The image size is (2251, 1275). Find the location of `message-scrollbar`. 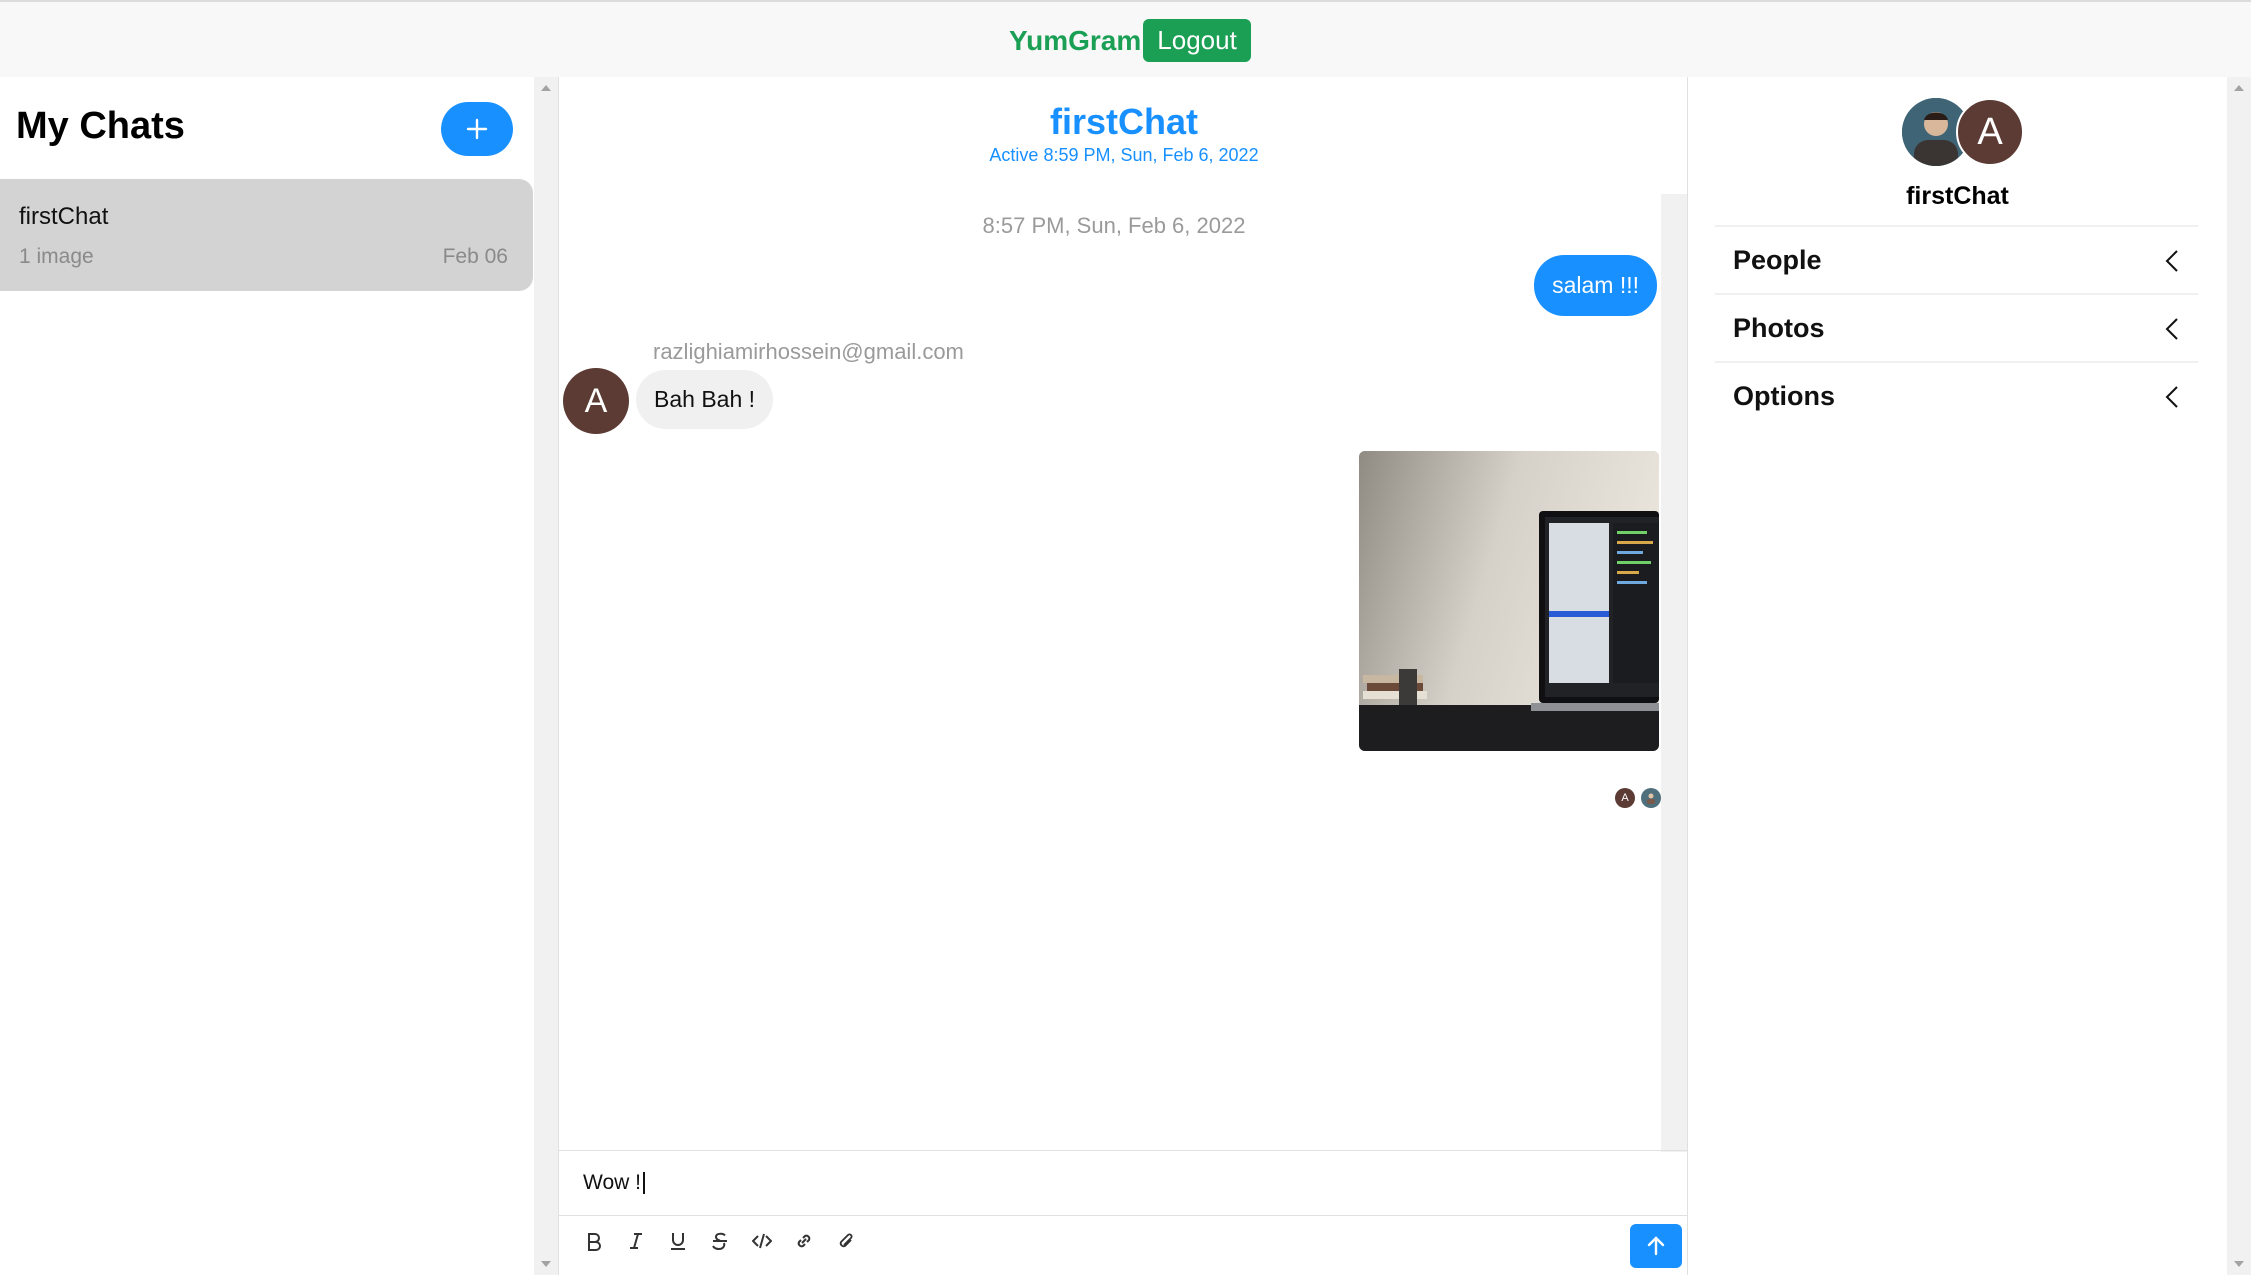

message-scrollbar is located at coordinates (1674, 673).